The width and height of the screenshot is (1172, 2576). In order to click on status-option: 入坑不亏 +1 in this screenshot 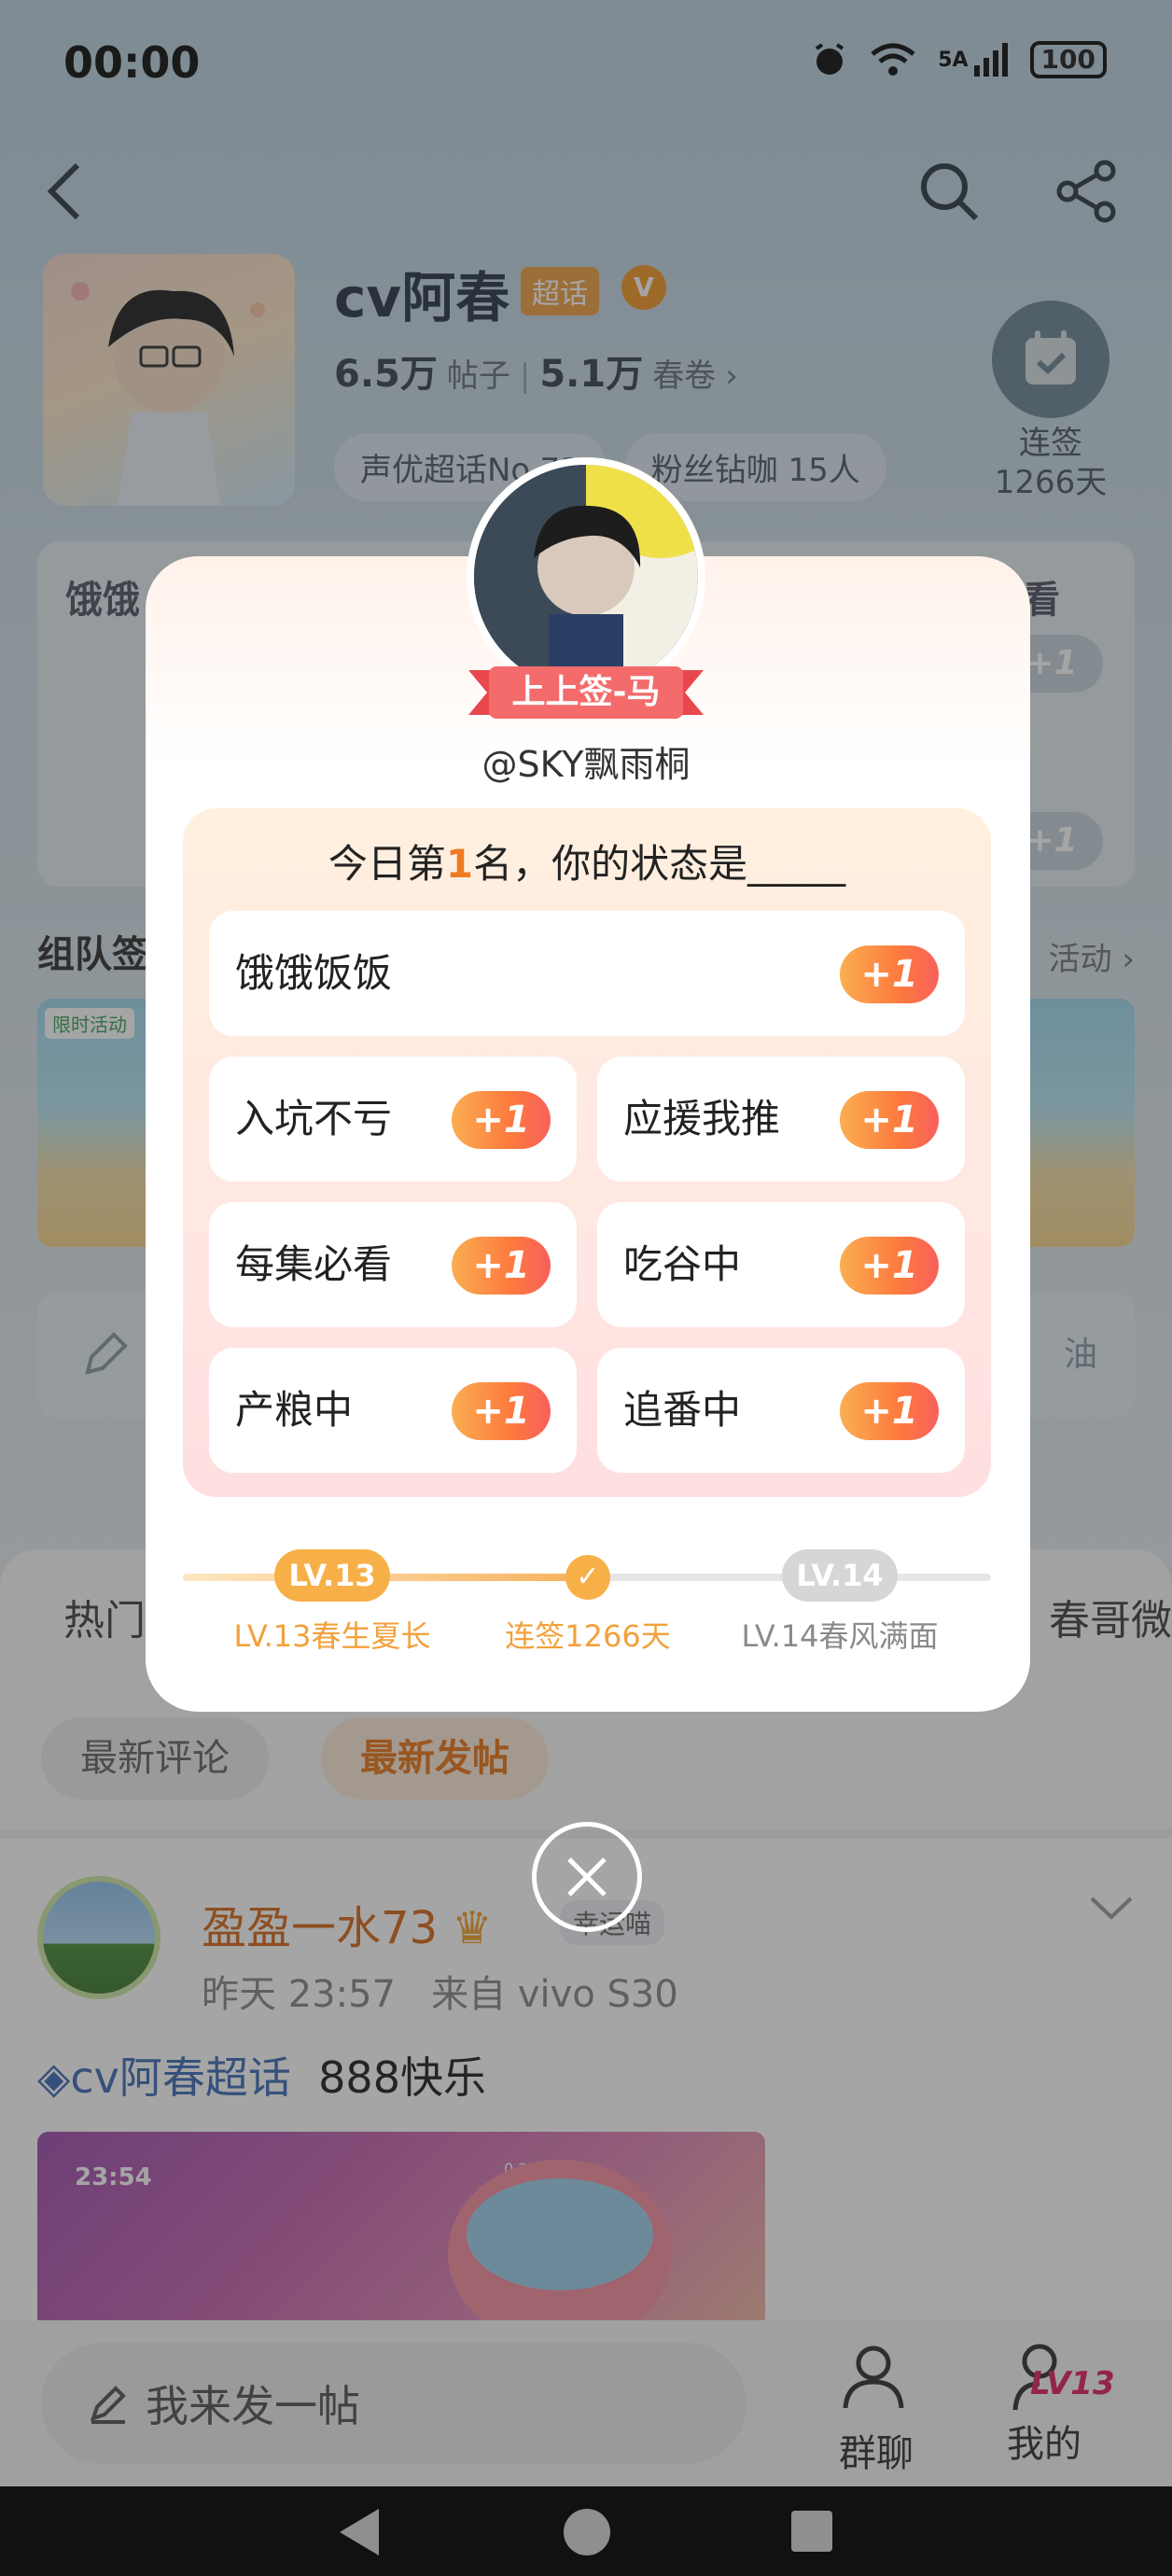, I will do `click(393, 1119)`.